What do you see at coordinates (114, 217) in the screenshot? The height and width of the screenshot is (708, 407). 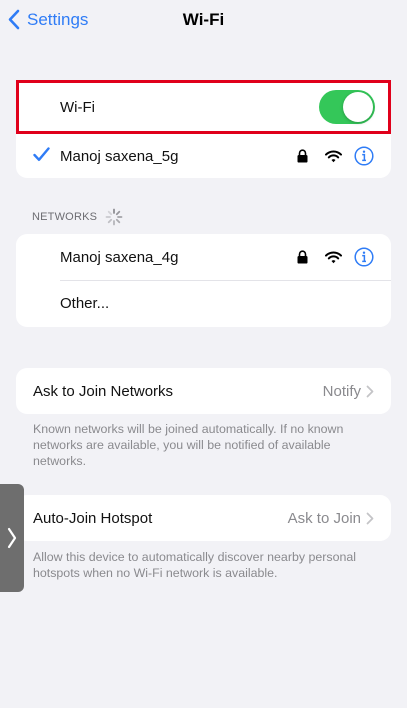 I see `spinner-icon` at bounding box center [114, 217].